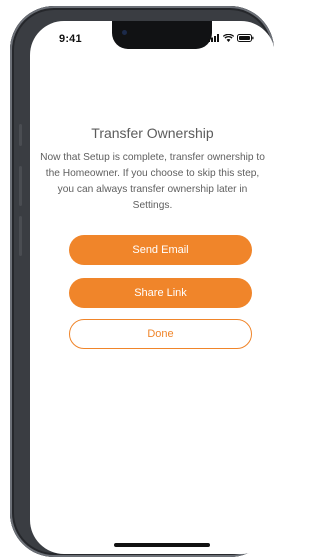  What do you see at coordinates (162, 545) in the screenshot?
I see `home-indicator` at bounding box center [162, 545].